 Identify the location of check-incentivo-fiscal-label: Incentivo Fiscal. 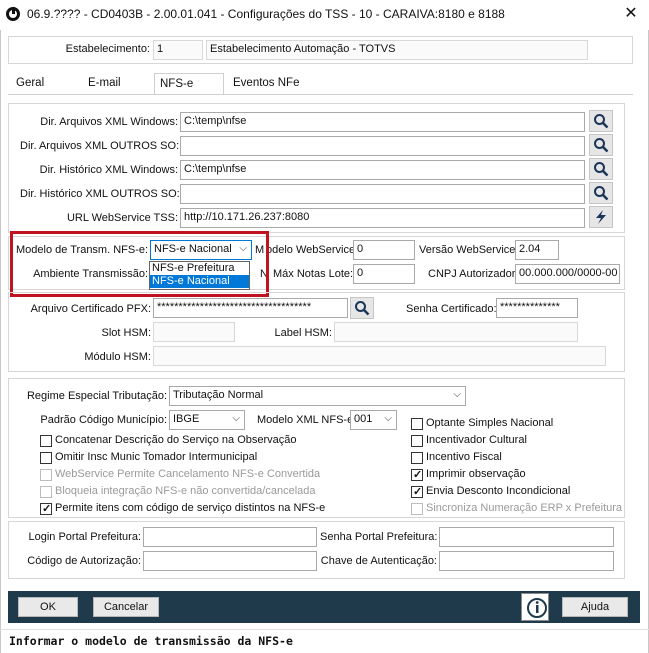
(464, 457).